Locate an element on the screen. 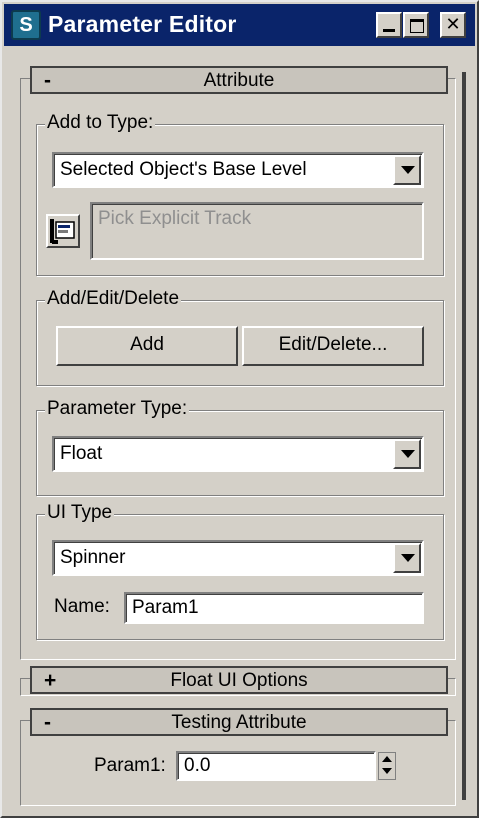 This screenshot has width=479, height=818. rollout-title: Testing Attribute is located at coordinates (239, 722).